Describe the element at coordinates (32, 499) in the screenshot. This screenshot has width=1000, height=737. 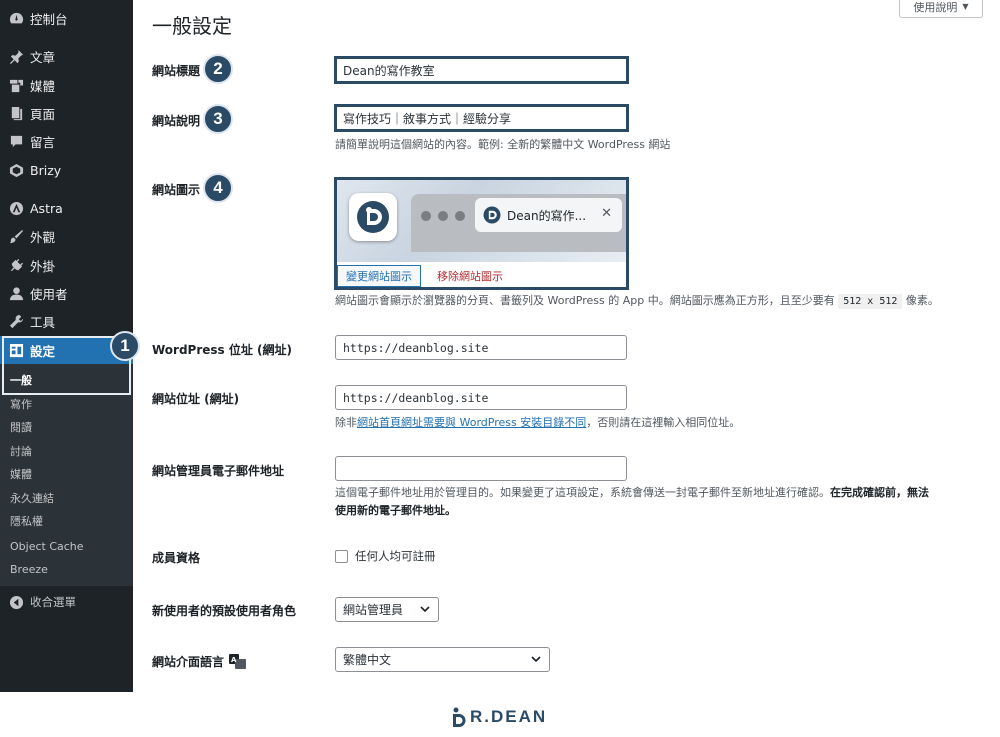
I see `submenu-item-permalinks: 永久連結` at that location.